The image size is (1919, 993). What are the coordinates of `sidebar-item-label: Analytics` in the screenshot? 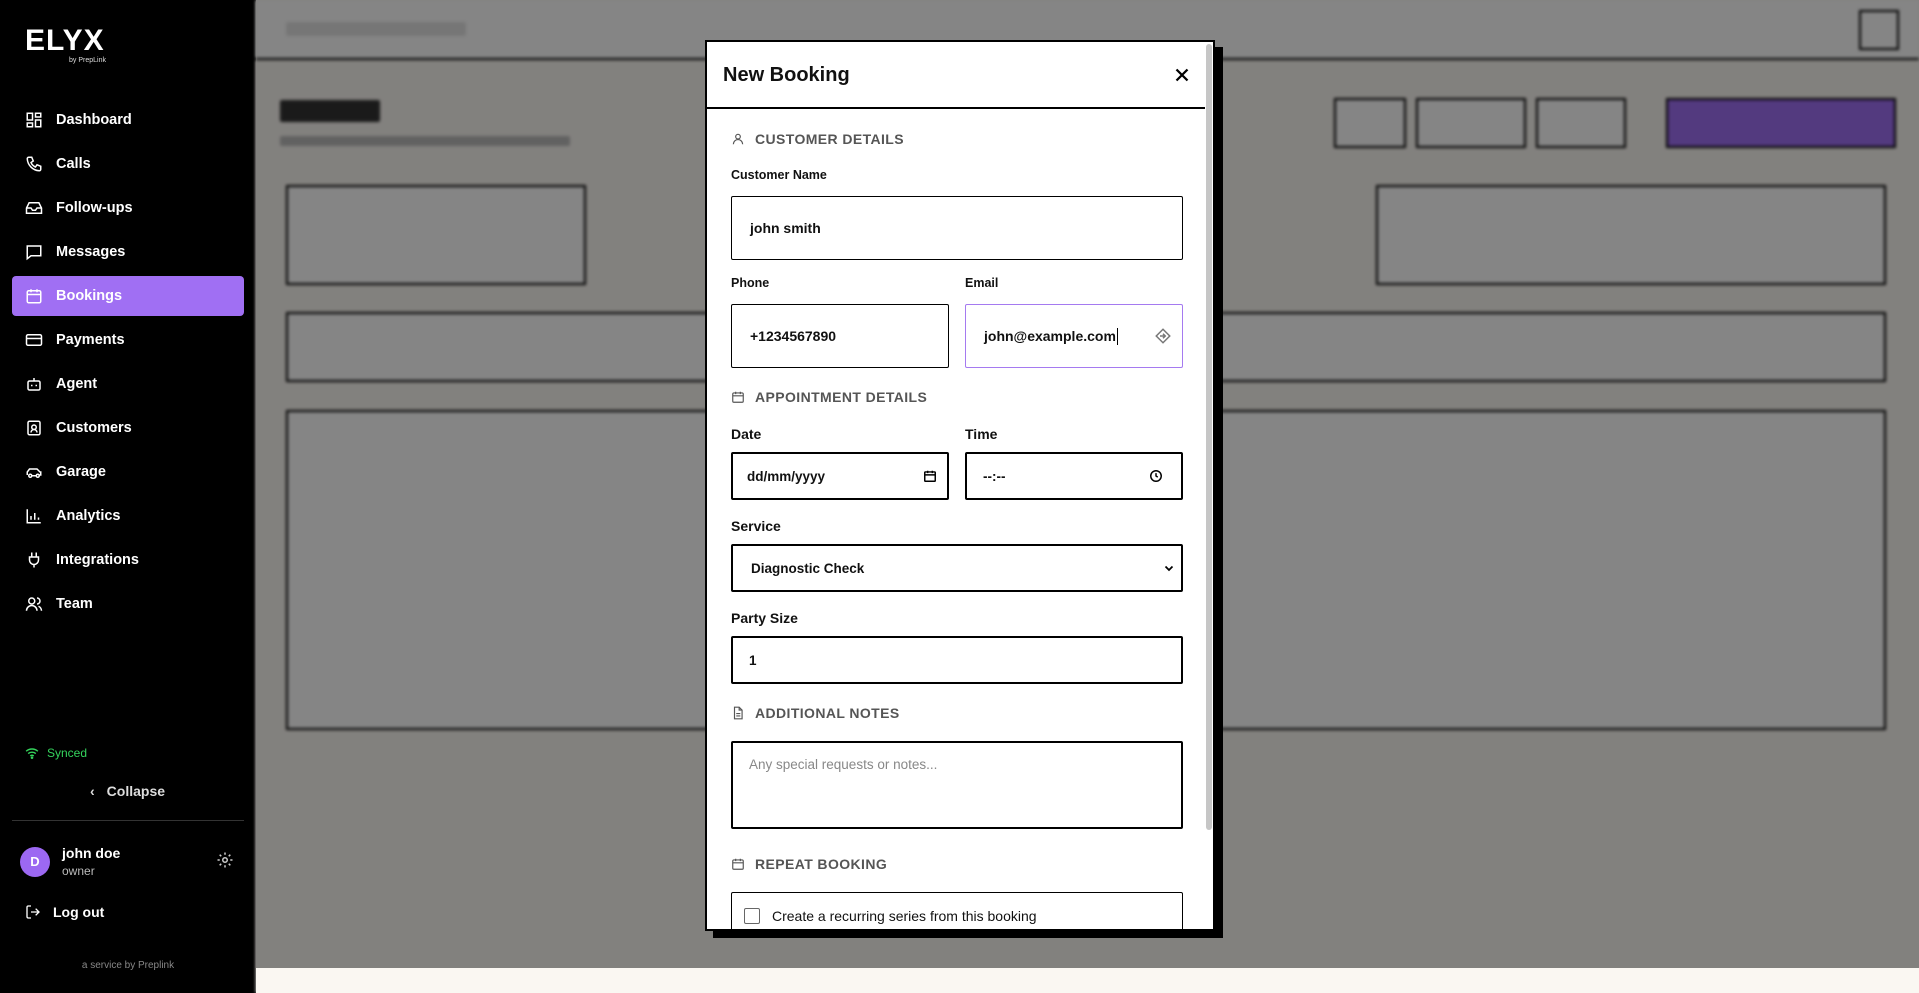 It's located at (88, 516).